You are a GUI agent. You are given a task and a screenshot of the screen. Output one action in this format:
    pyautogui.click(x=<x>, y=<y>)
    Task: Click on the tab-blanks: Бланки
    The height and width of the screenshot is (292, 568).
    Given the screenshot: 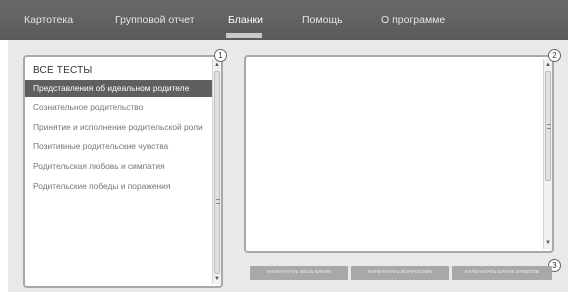 What is the action you would take?
    pyautogui.click(x=245, y=20)
    